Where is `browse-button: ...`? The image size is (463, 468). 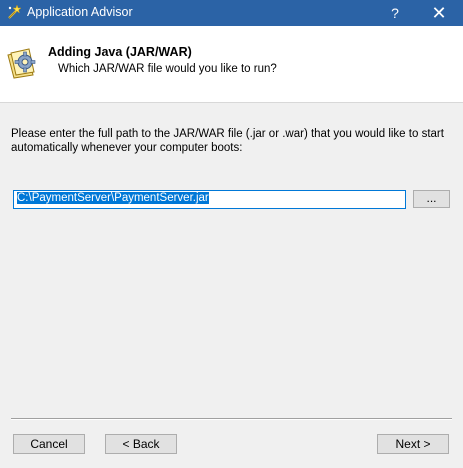
browse-button: ... is located at coordinates (431, 199).